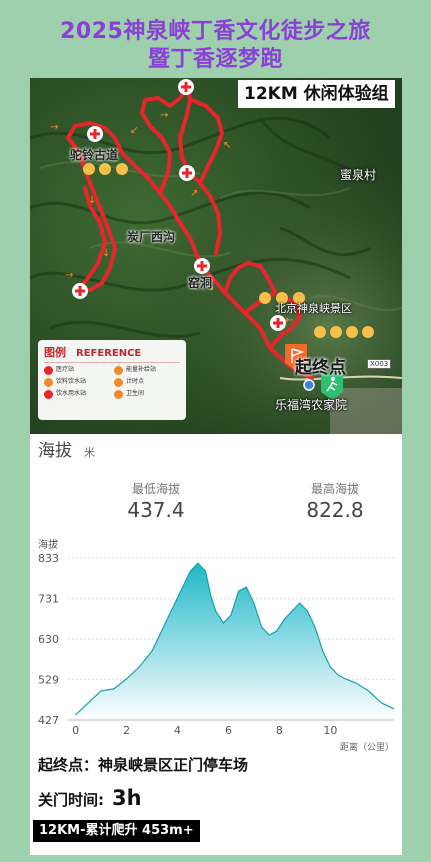  I want to click on elevation-area, so click(234, 641).